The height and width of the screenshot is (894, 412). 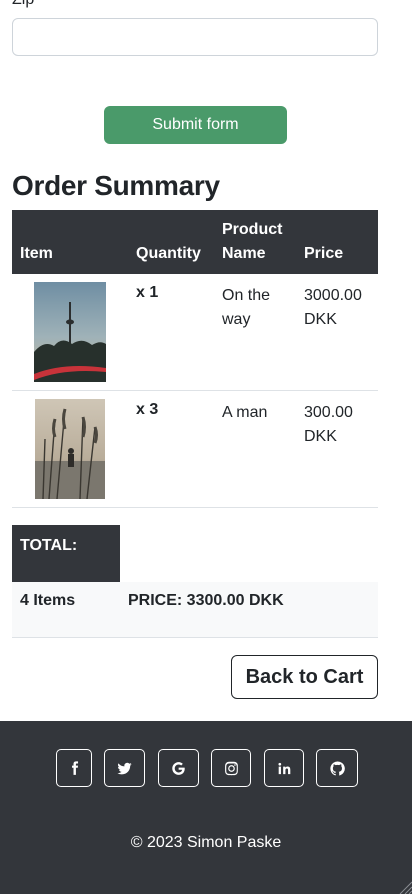 What do you see at coordinates (337, 768) in the screenshot?
I see `github-icon` at bounding box center [337, 768].